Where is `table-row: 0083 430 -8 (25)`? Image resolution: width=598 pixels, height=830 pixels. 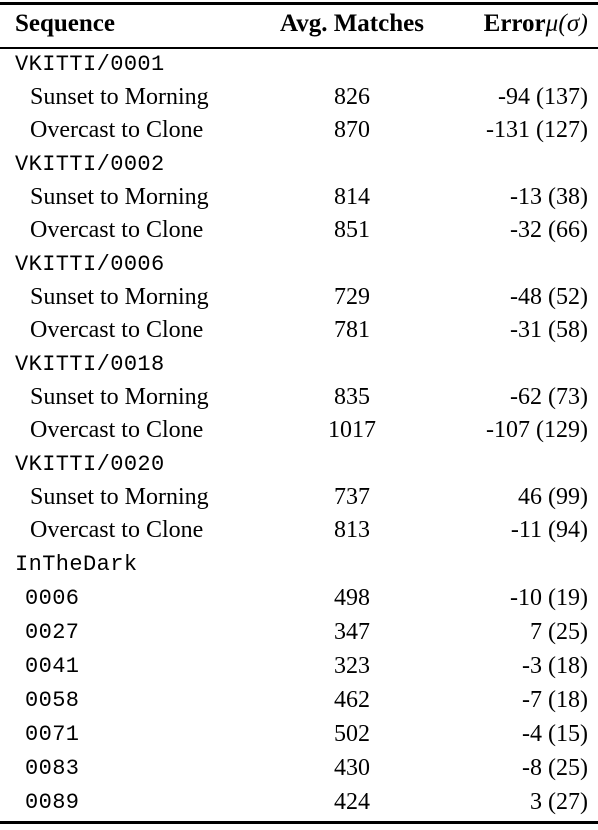 table-row: 0083 430 -8 (25) is located at coordinates (299, 768).